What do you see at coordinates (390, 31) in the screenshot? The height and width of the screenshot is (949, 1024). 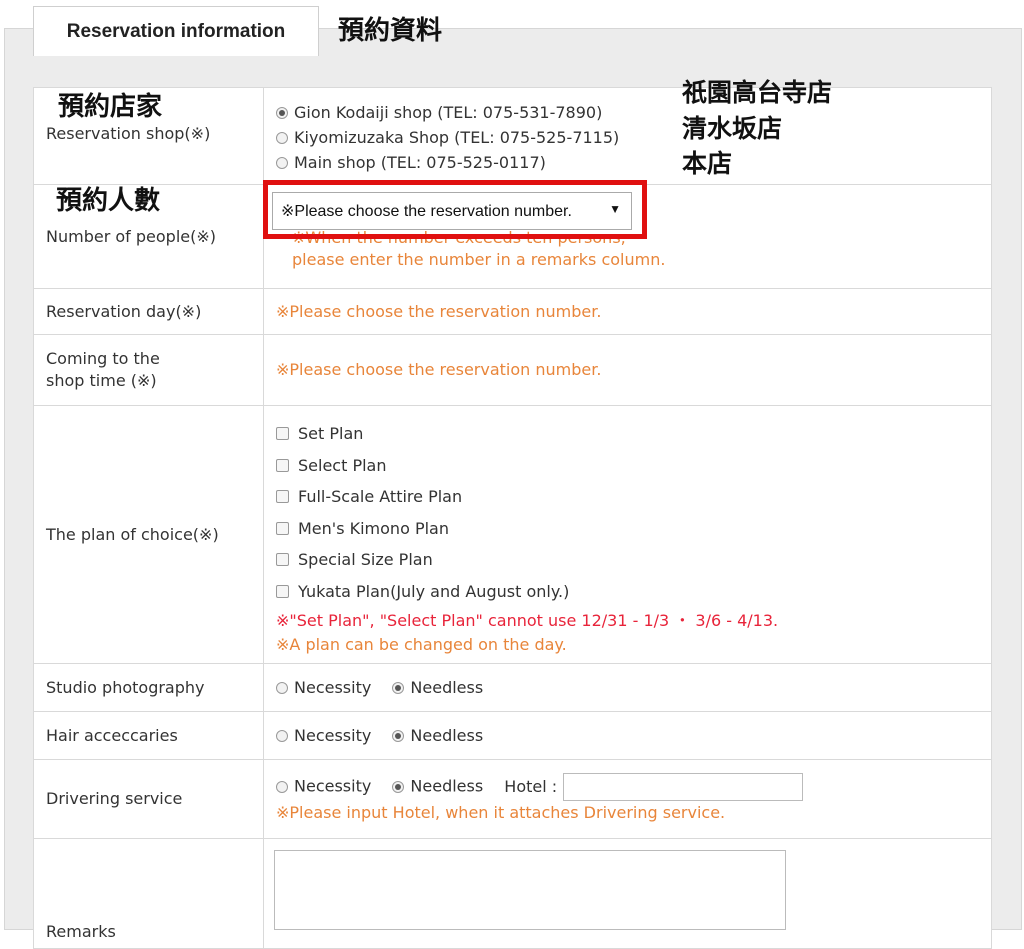 I see `tab-chinese-caption: 預約資料` at bounding box center [390, 31].